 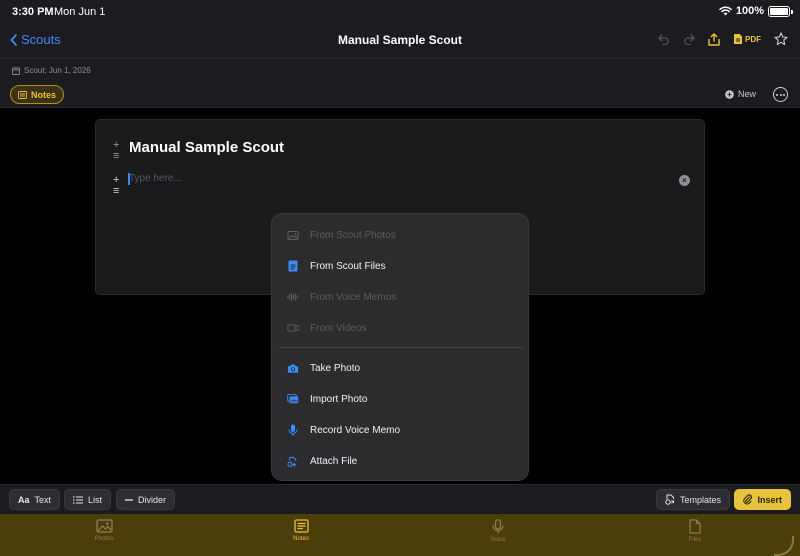 I want to click on pdf-label: PDF, so click(x=753, y=39).